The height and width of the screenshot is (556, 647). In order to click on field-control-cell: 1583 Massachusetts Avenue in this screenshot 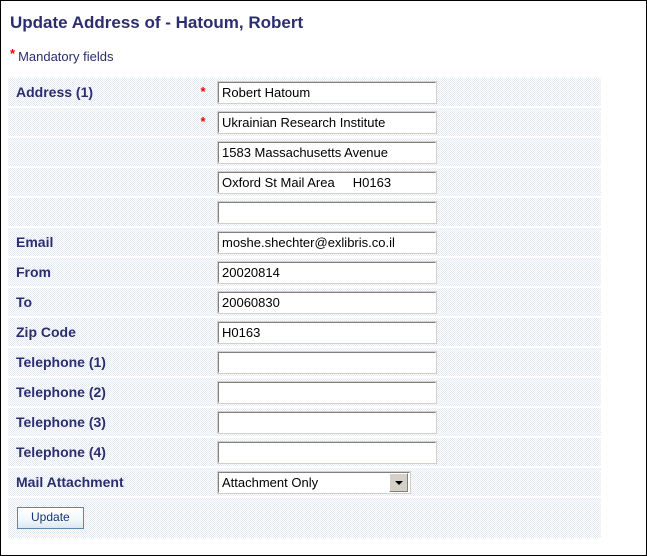, I will do `click(325, 152)`.